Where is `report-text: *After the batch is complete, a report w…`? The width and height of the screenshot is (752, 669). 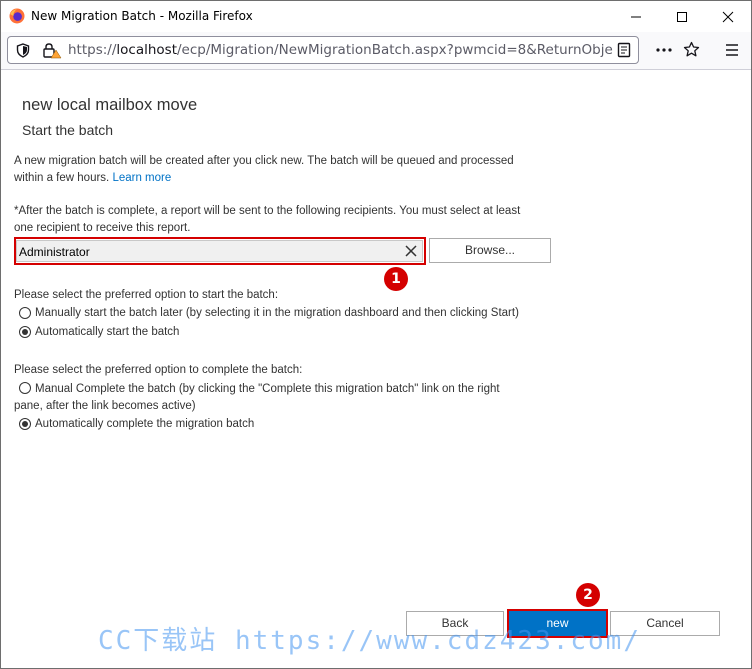
report-text: *After the batch is complete, a report w… is located at coordinates (267, 219).